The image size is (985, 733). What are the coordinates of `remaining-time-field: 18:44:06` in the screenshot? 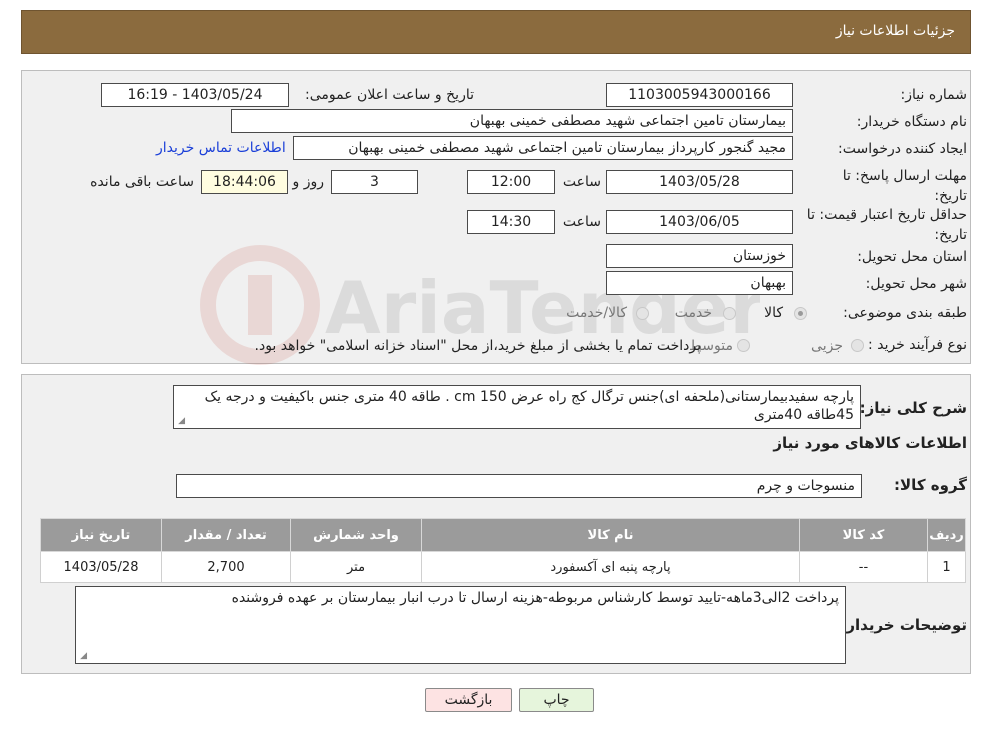 It's located at (244, 182).